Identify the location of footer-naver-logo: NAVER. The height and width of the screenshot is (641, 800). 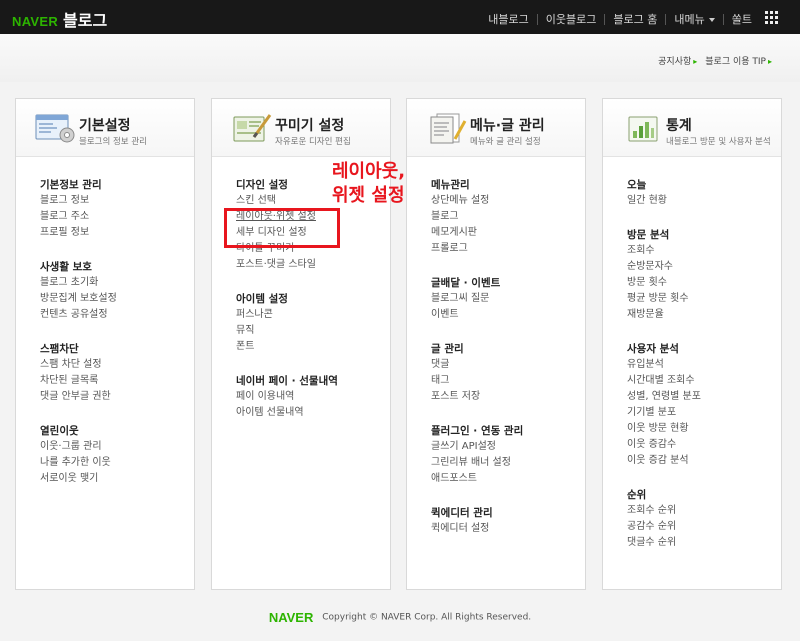
(291, 617).